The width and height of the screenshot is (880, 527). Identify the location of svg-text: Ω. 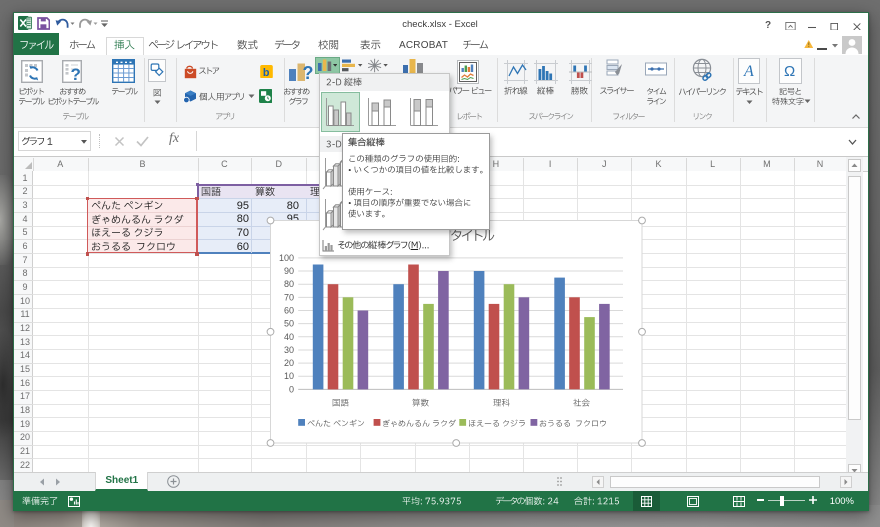
(789, 71).